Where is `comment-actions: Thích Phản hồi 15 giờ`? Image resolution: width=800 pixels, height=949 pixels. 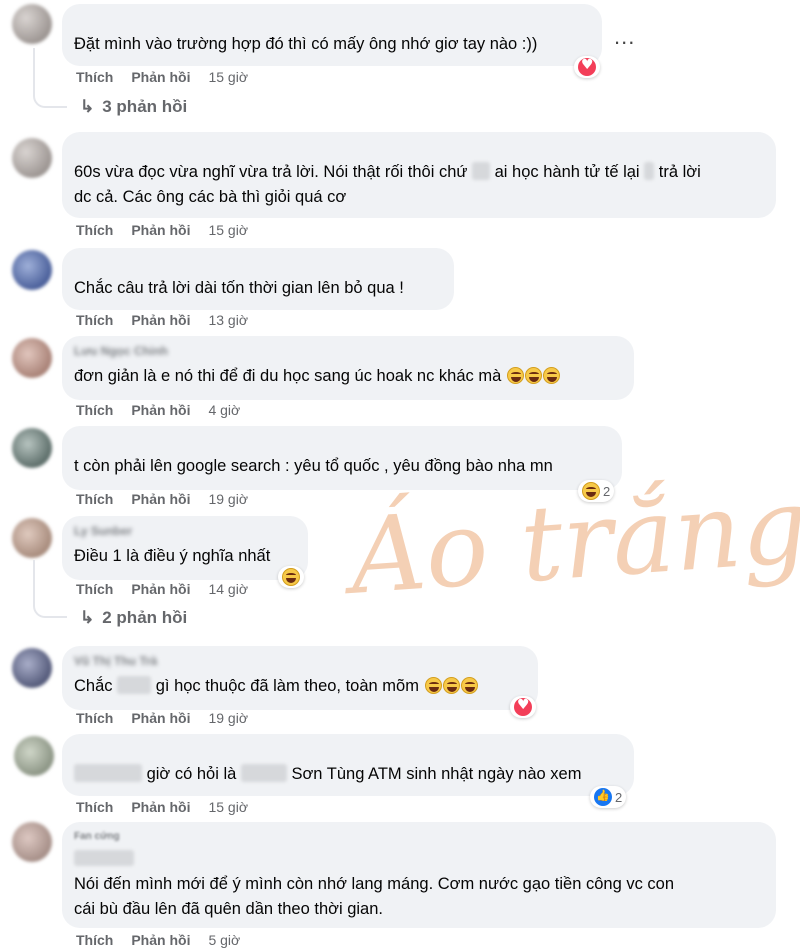
comment-actions: Thích Phản hồi 15 giờ is located at coordinates (162, 230).